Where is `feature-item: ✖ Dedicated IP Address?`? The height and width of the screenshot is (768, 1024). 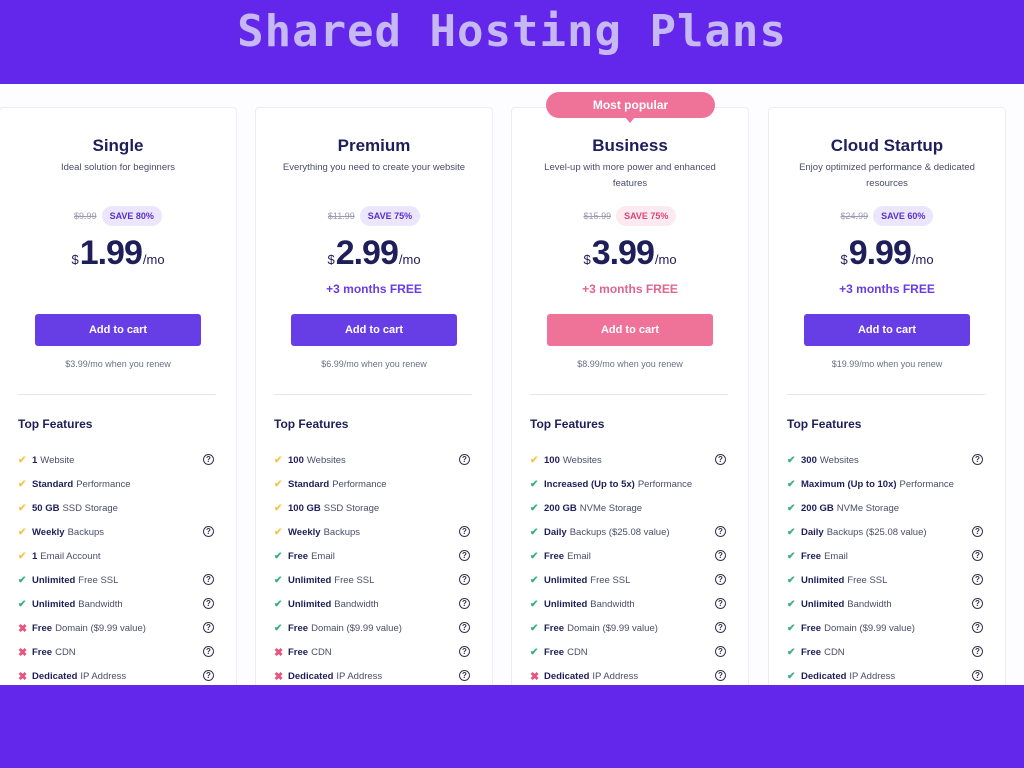 feature-item: ✖ Dedicated IP Address? is located at coordinates (629, 674).